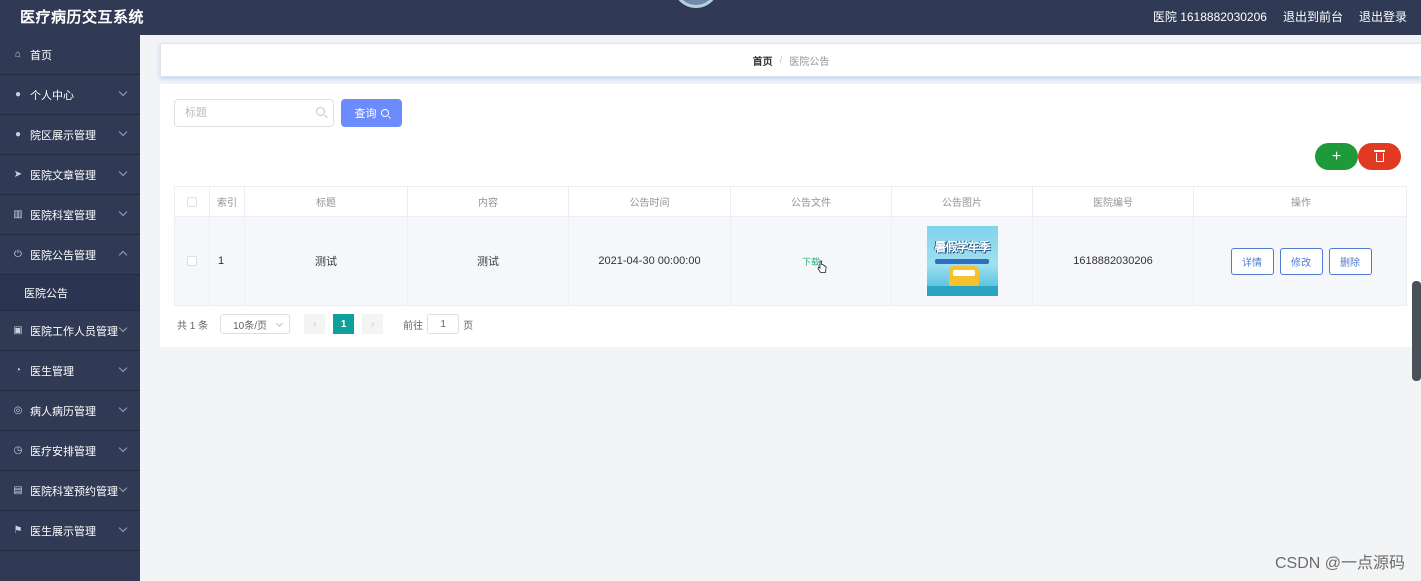  What do you see at coordinates (488, 261) in the screenshot?
I see `row-content: 测试` at bounding box center [488, 261].